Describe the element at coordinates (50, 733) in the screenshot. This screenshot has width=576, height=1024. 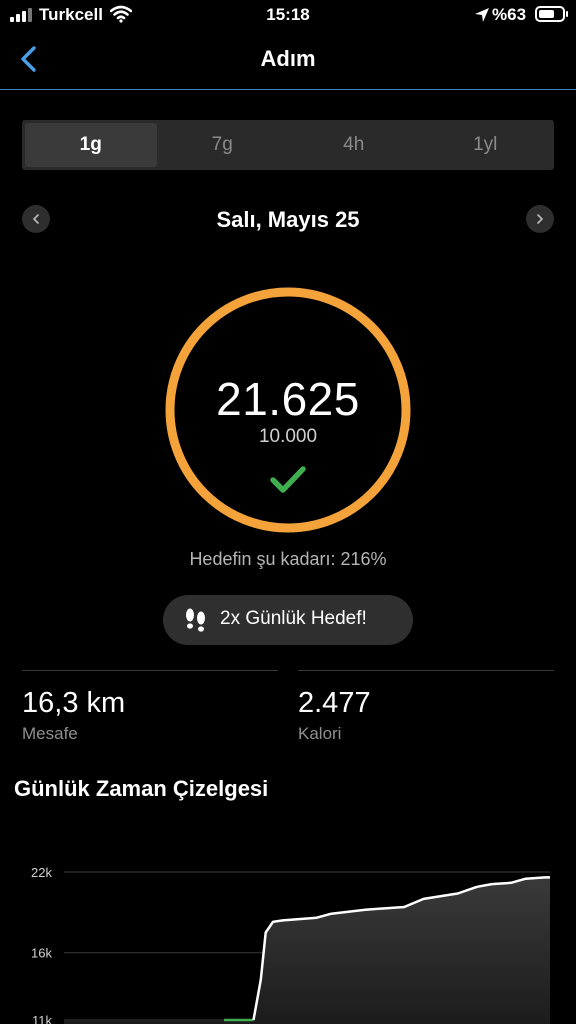
I see `stat-label: Mesafe` at that location.